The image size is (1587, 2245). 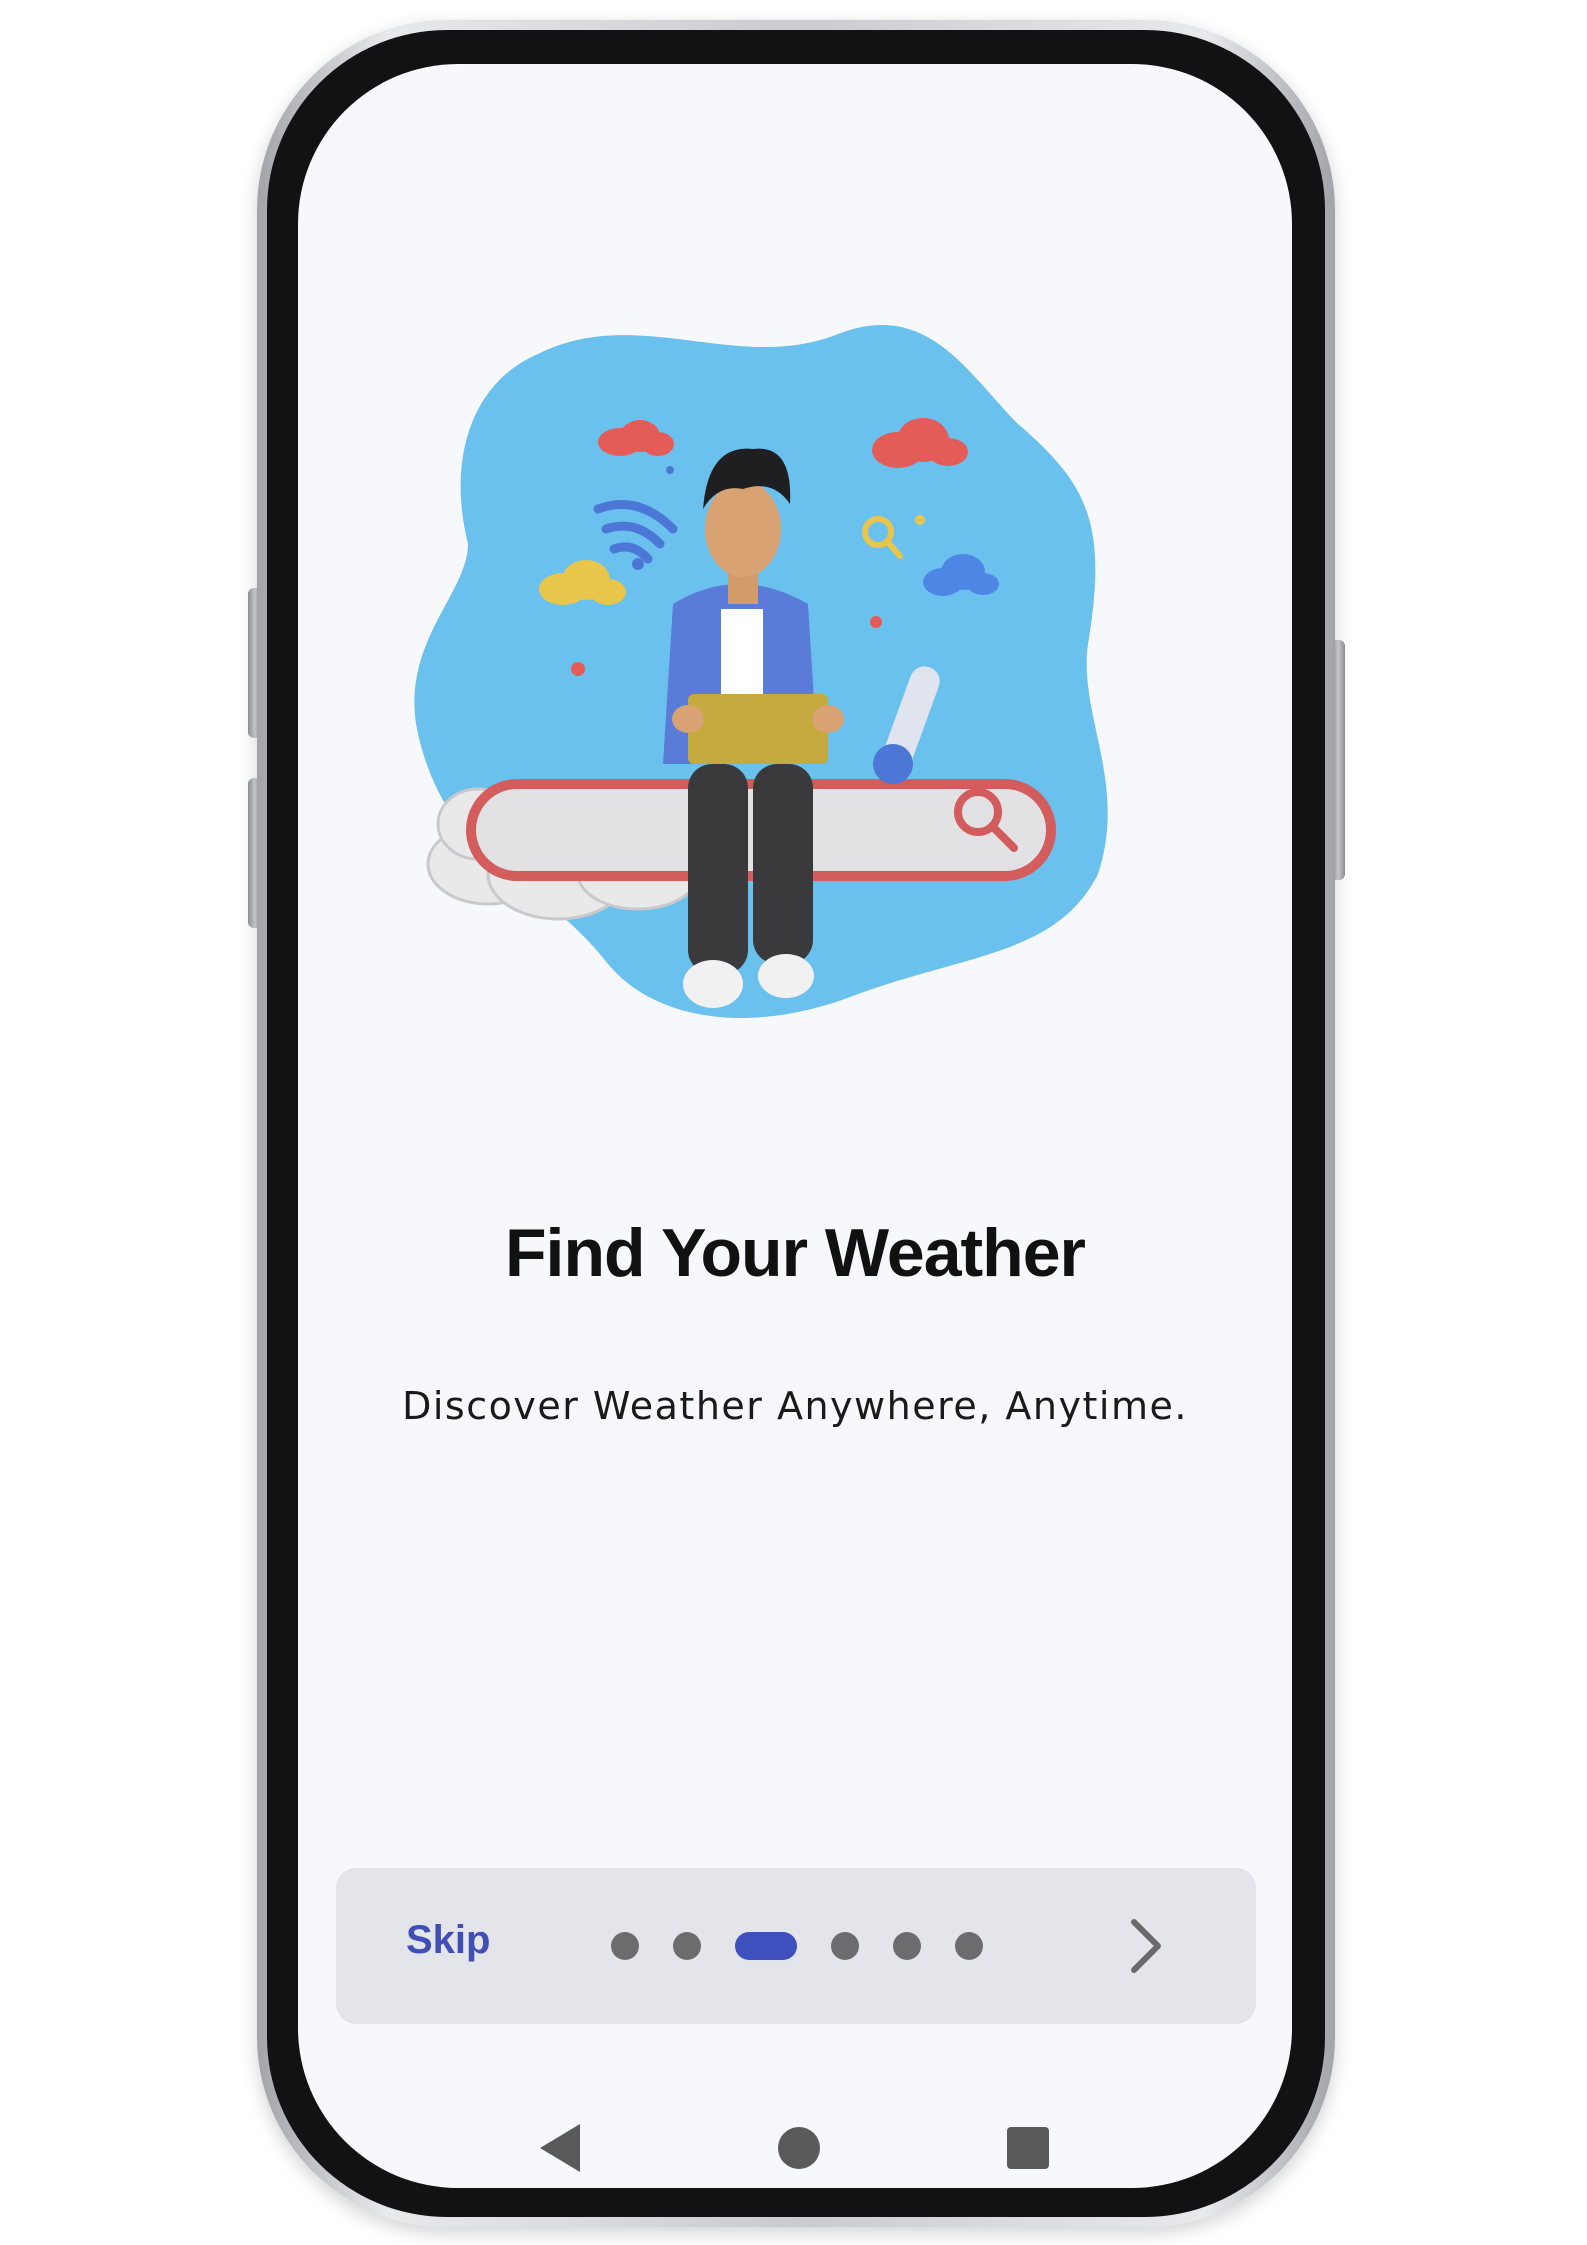 What do you see at coordinates (1028, 2148) in the screenshot?
I see `recents-square-icon` at bounding box center [1028, 2148].